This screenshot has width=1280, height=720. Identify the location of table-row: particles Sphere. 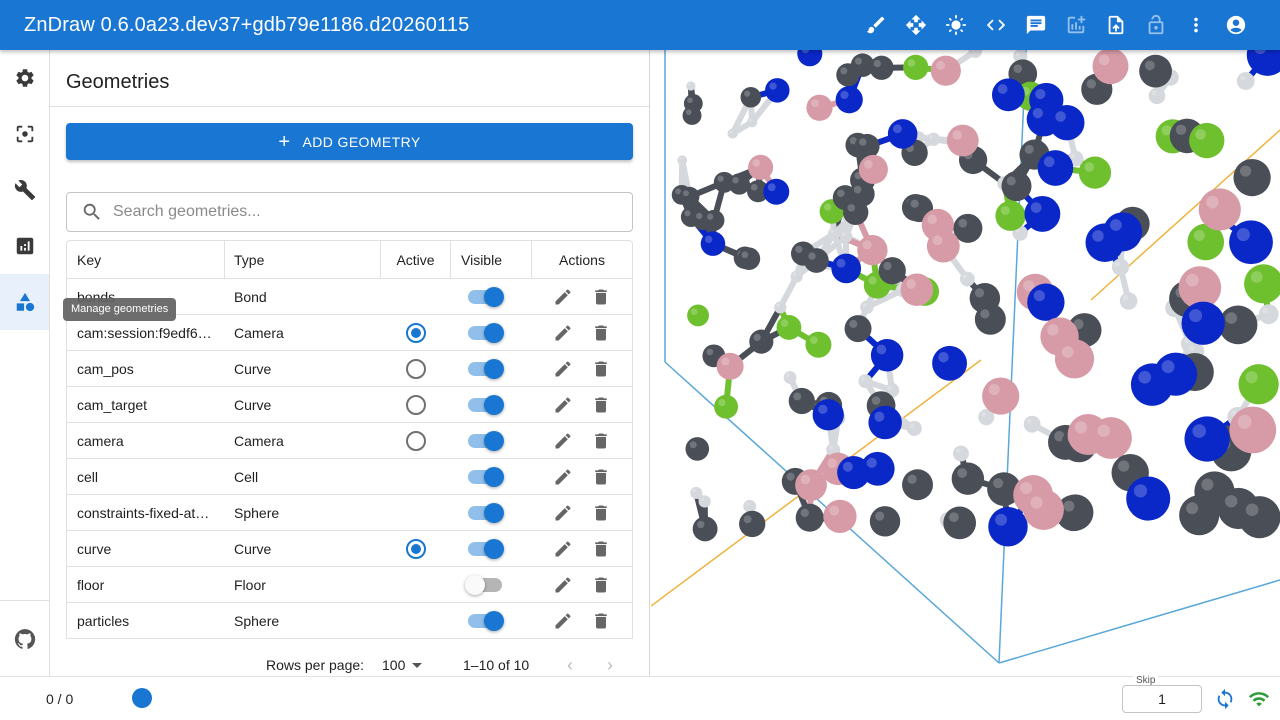
(349, 621).